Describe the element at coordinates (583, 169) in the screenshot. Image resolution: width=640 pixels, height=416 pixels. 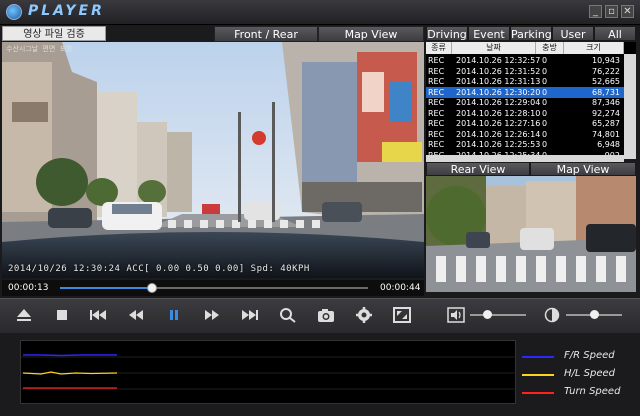
I see `tab-rear-map-view: Map View` at that location.